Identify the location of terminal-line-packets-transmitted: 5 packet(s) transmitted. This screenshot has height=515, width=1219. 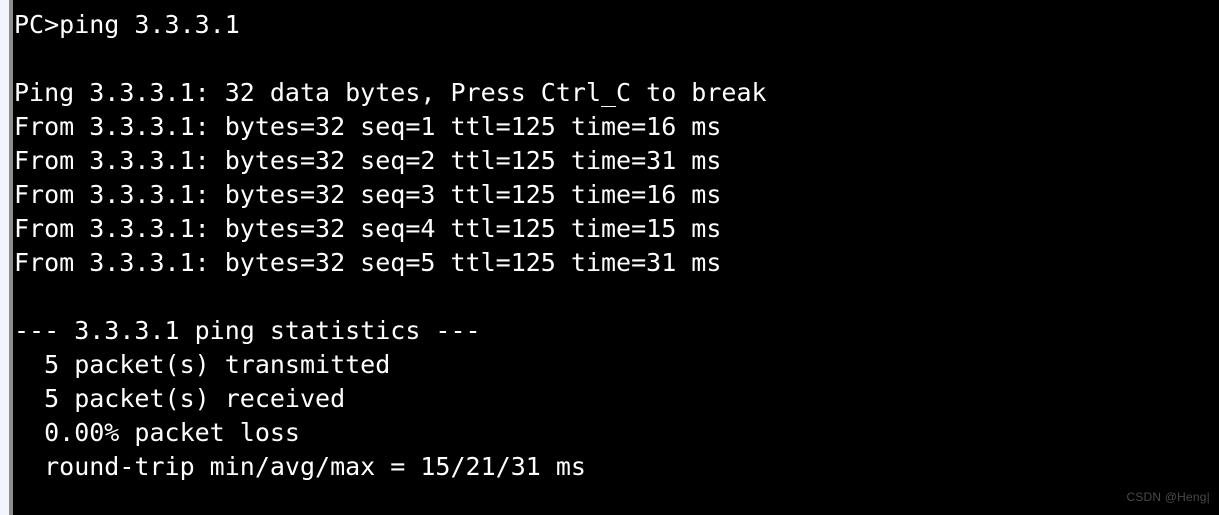
(202, 364).